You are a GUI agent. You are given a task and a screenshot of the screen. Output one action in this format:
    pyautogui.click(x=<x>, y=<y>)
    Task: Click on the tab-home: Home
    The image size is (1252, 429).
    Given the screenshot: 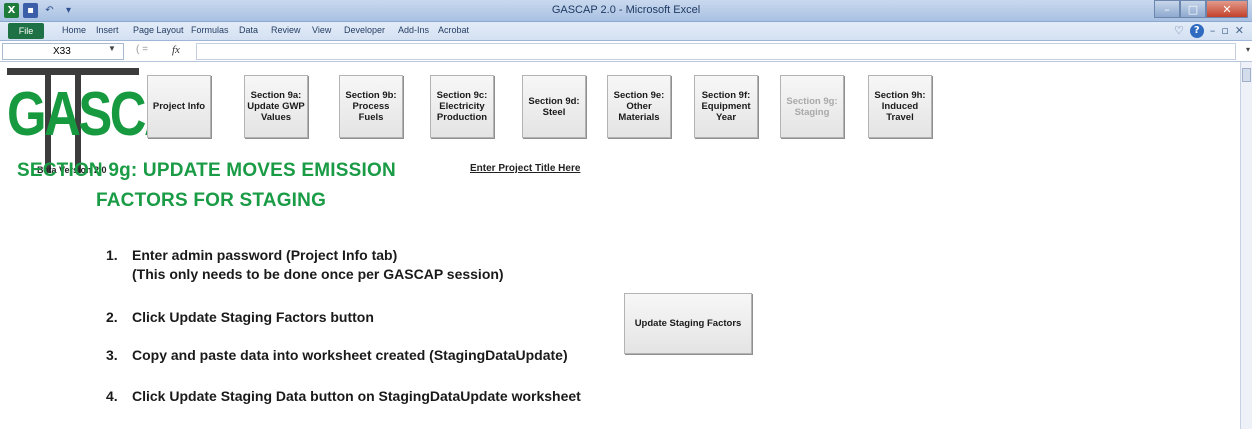 What is the action you would take?
    pyautogui.click(x=74, y=30)
    